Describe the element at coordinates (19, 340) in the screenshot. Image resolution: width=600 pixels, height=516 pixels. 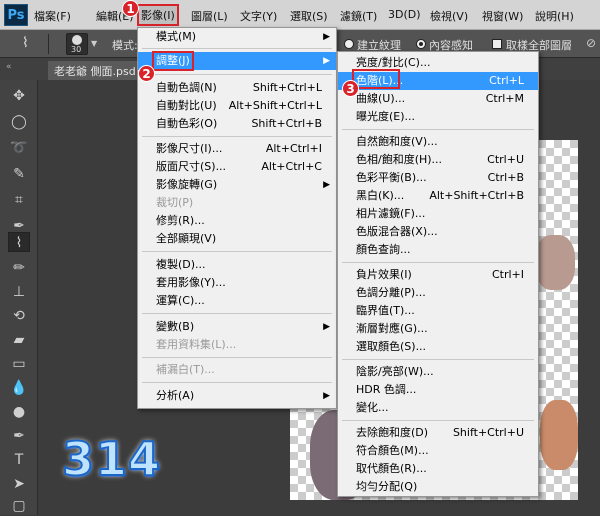
I see `eraser-tool-icon: ▰` at that location.